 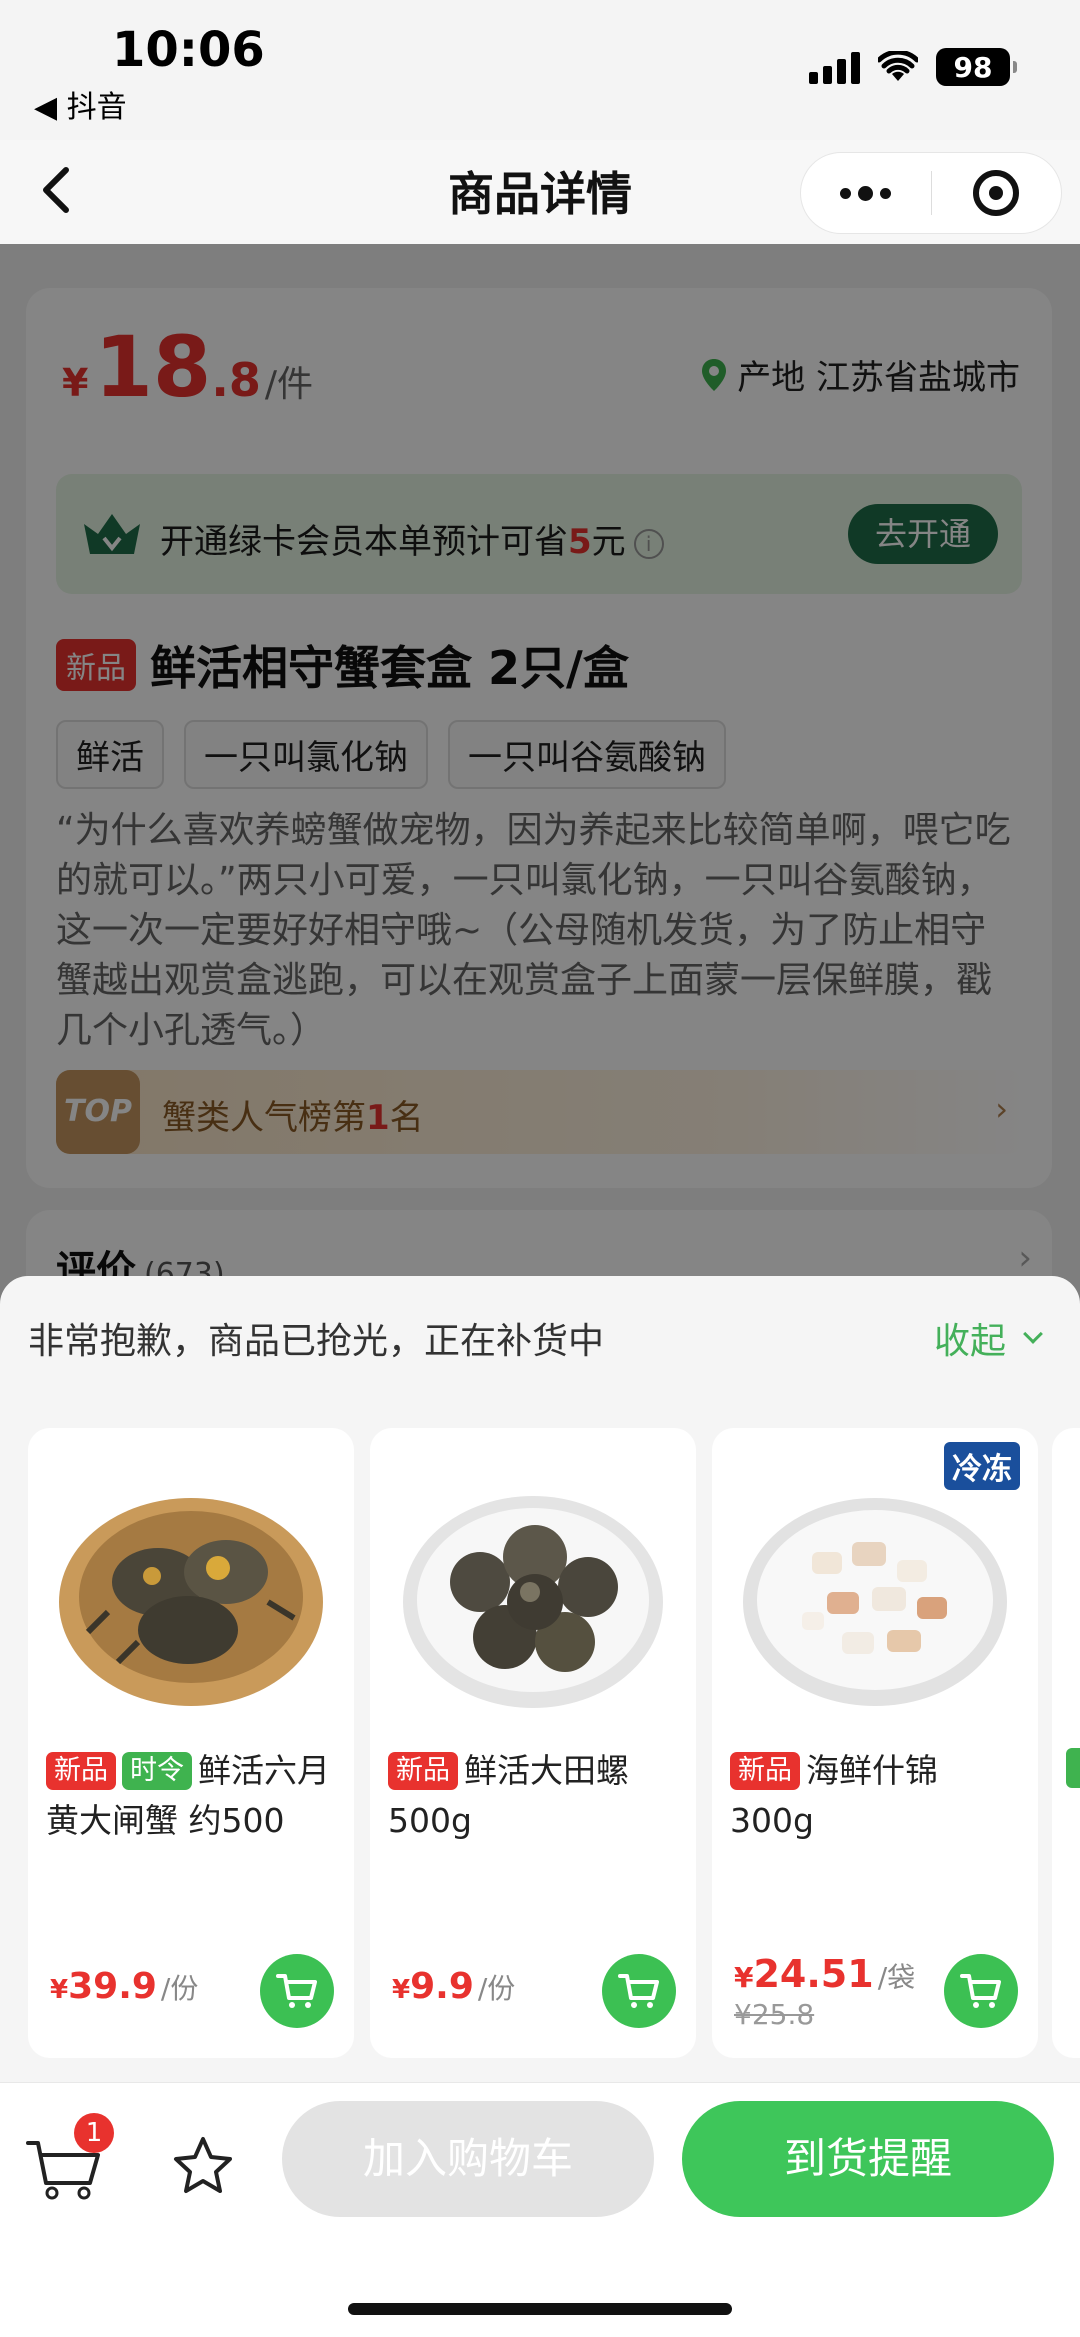 What do you see at coordinates (813, 1974) in the screenshot?
I see `price-value: 24.51` at bounding box center [813, 1974].